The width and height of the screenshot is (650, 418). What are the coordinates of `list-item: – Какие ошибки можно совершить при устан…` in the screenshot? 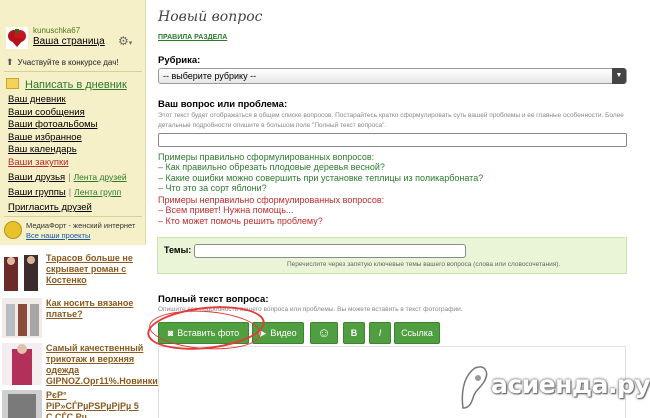 It's located at (321, 177).